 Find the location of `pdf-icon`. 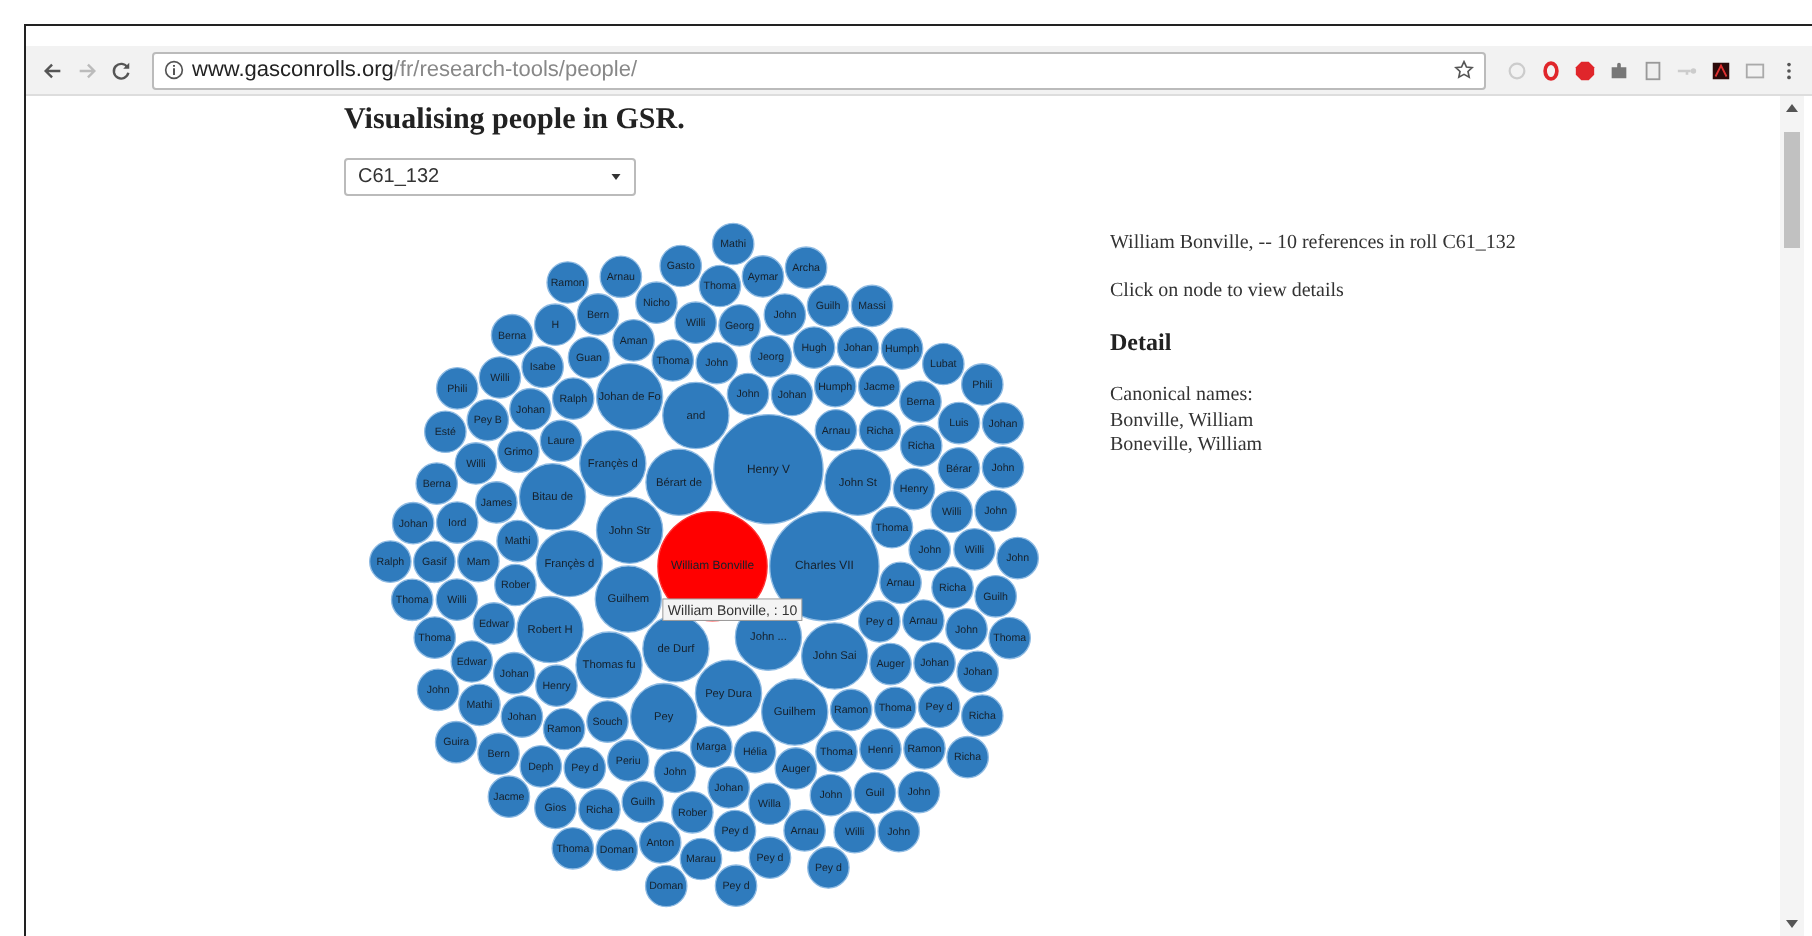

pdf-icon is located at coordinates (1721, 70).